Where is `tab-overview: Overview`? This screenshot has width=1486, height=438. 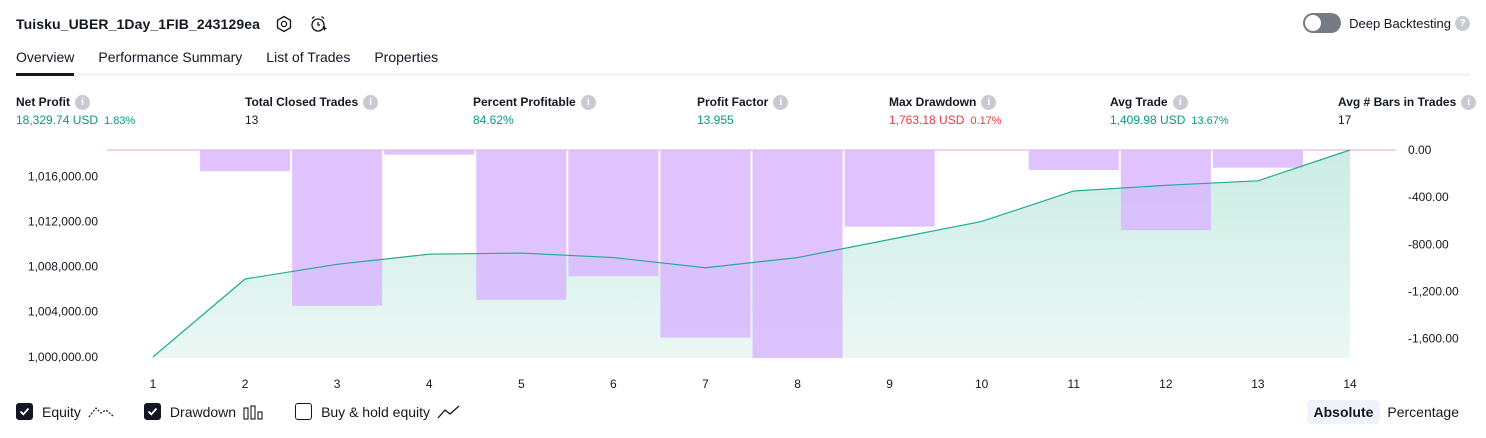
tab-overview: Overview is located at coordinates (45, 61).